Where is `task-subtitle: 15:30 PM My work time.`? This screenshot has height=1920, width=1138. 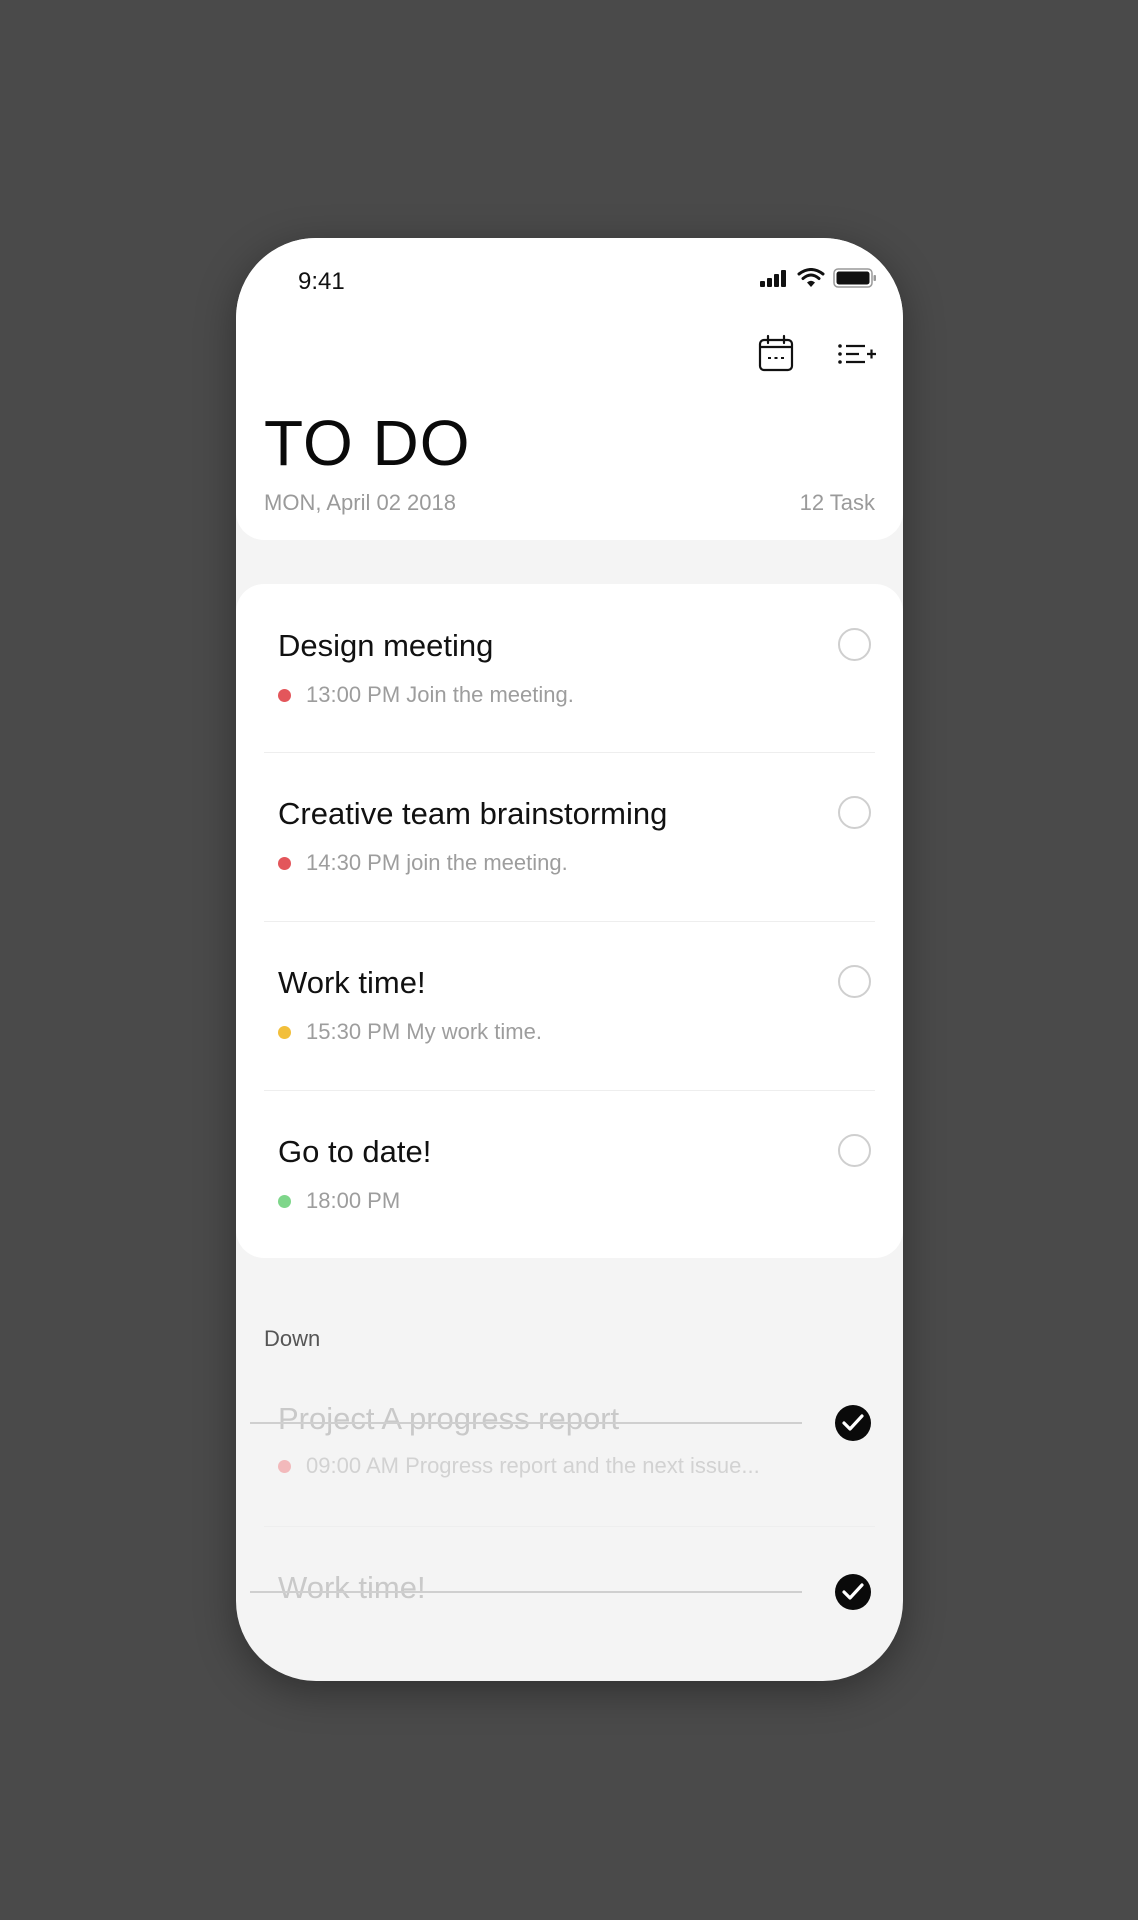
task-subtitle: 15:30 PM My work time. is located at coordinates (410, 1032).